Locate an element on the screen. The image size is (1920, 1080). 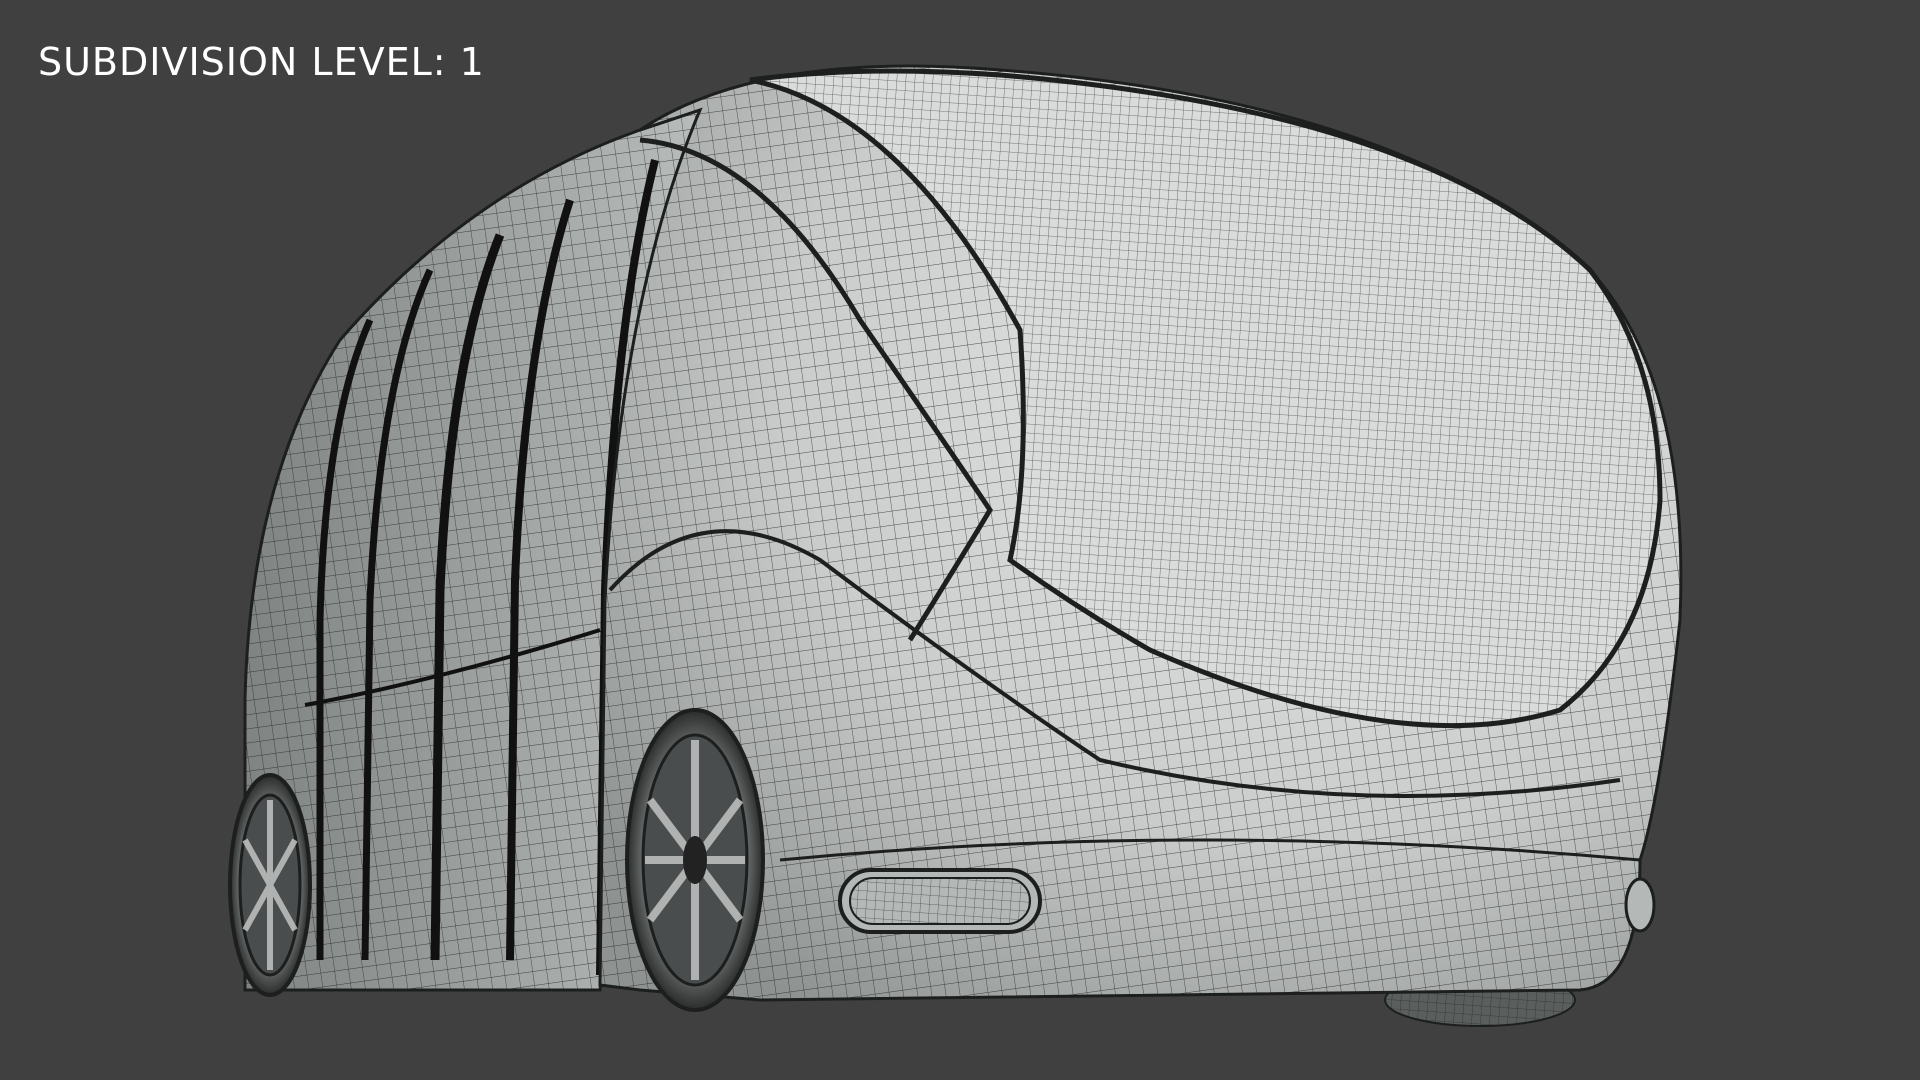
subdivision-level-label: SUBDIVISION LEVEL: 1 is located at coordinates (261, 62).